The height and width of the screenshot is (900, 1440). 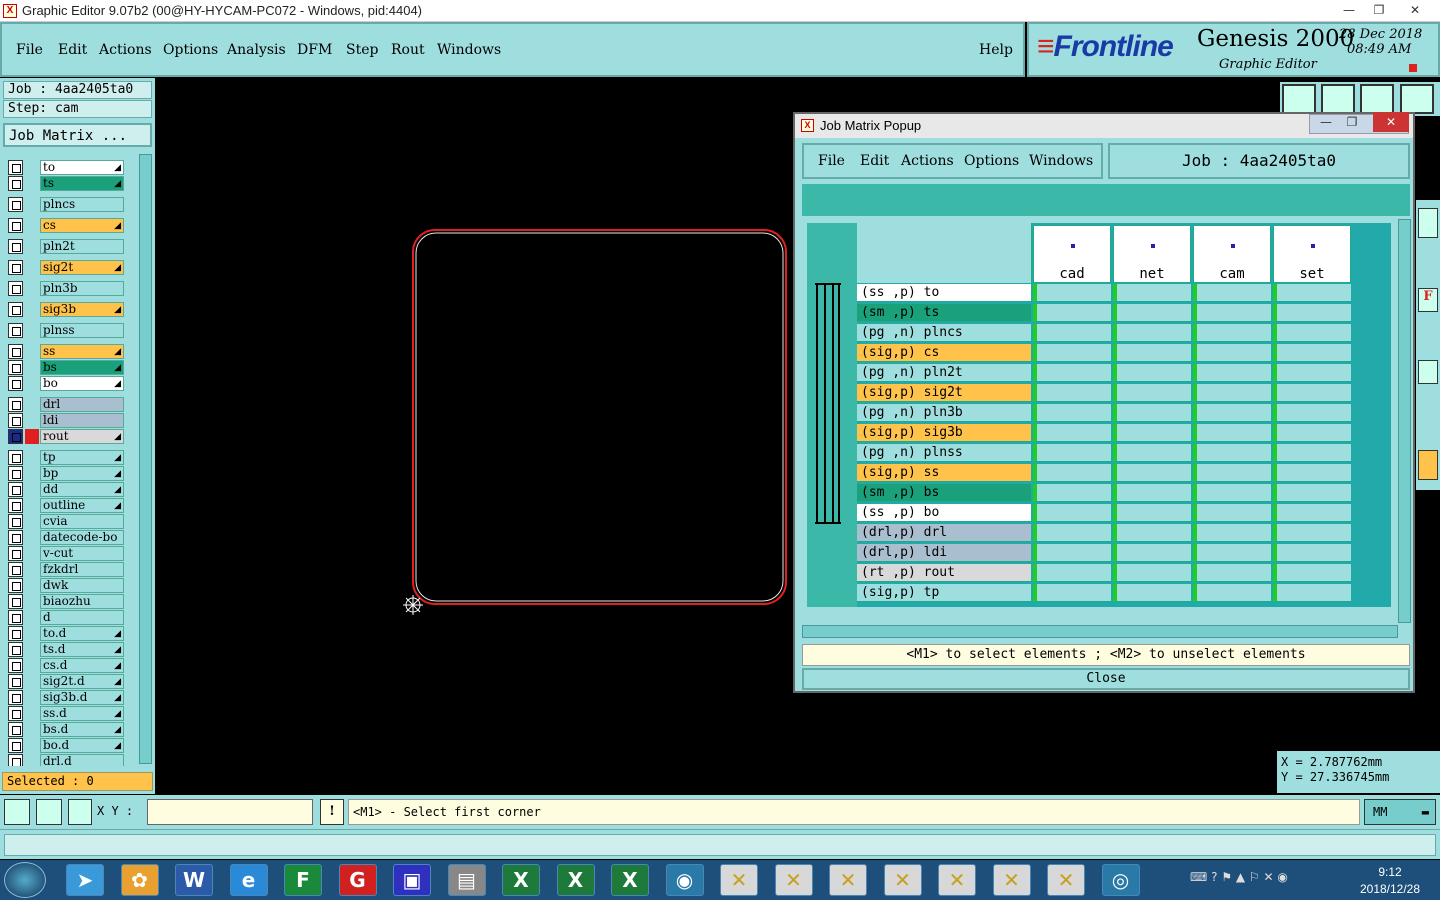 I want to click on layer-label: cs ◢, so click(x=82, y=225).